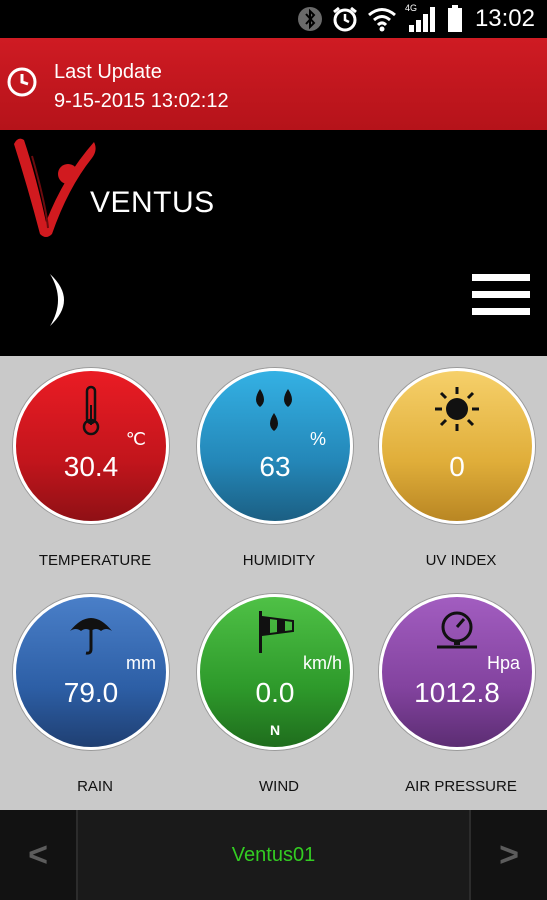 The width and height of the screenshot is (547, 900). What do you see at coordinates (91, 446) in the screenshot?
I see `temperature-circle: ℃ 30.4` at bounding box center [91, 446].